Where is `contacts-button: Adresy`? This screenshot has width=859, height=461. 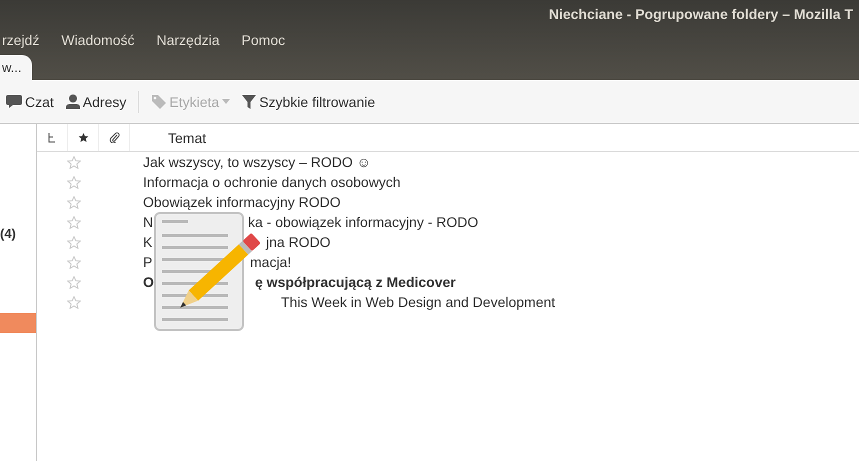 contacts-button: Adresy is located at coordinates (96, 102).